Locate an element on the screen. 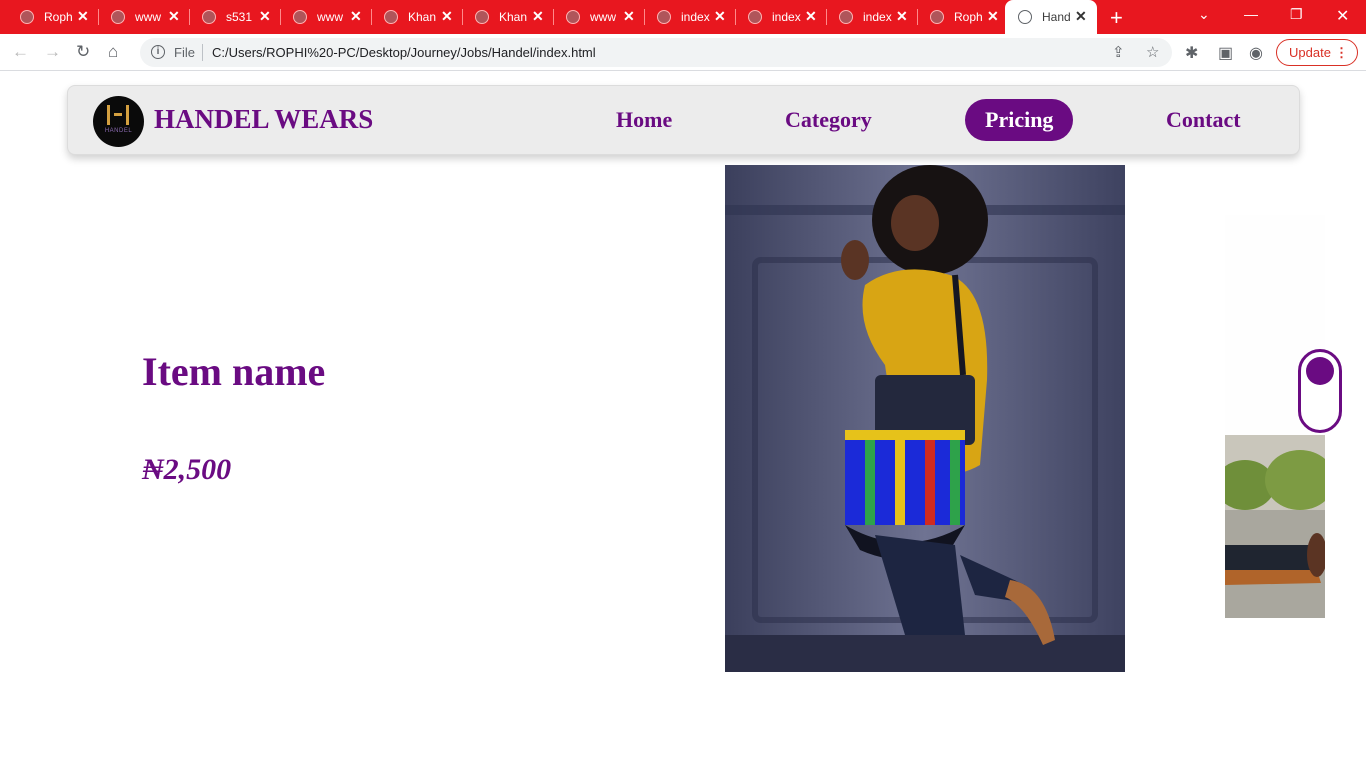 Image resolution: width=1366 pixels, height=768 pixels. share-icon: ⇪ is located at coordinates (1118, 52).